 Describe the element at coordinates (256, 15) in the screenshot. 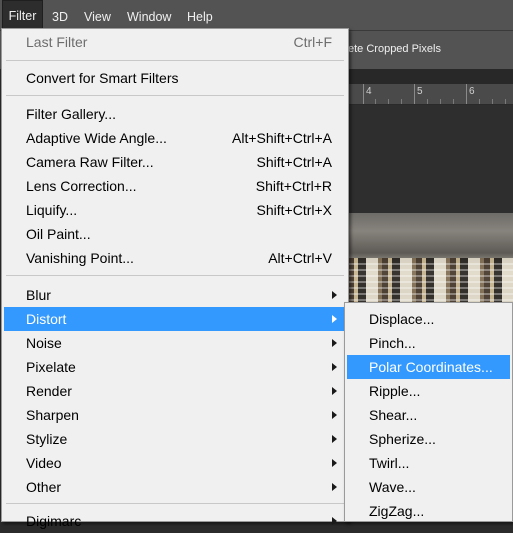

I see `menu-bar: Filter 3D View Window Help` at that location.